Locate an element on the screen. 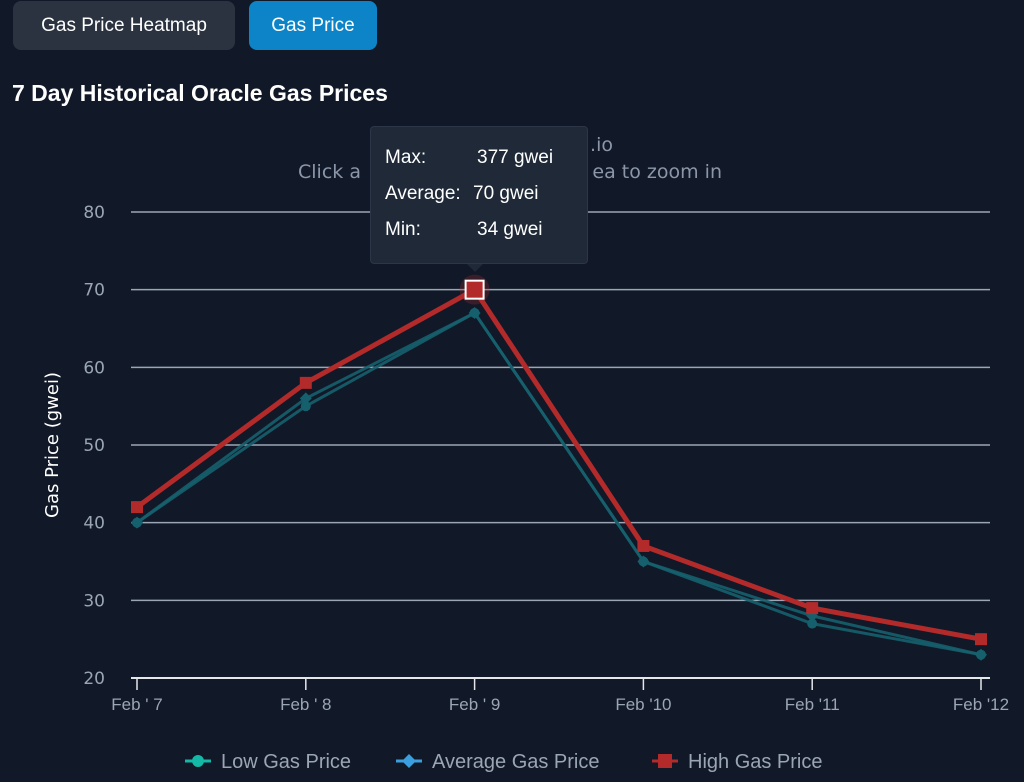  x-tick-label: Feb '12 is located at coordinates (981, 704).